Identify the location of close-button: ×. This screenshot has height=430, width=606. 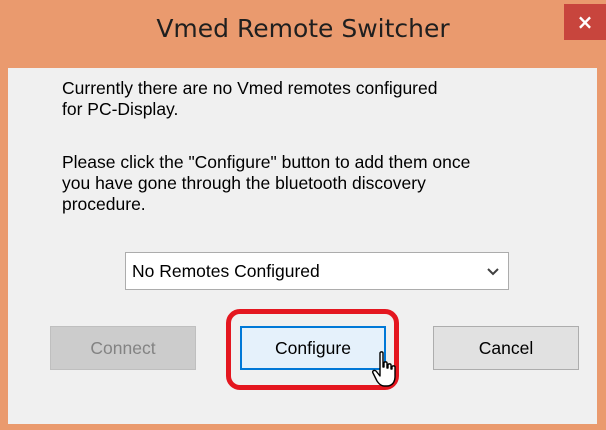
(585, 22).